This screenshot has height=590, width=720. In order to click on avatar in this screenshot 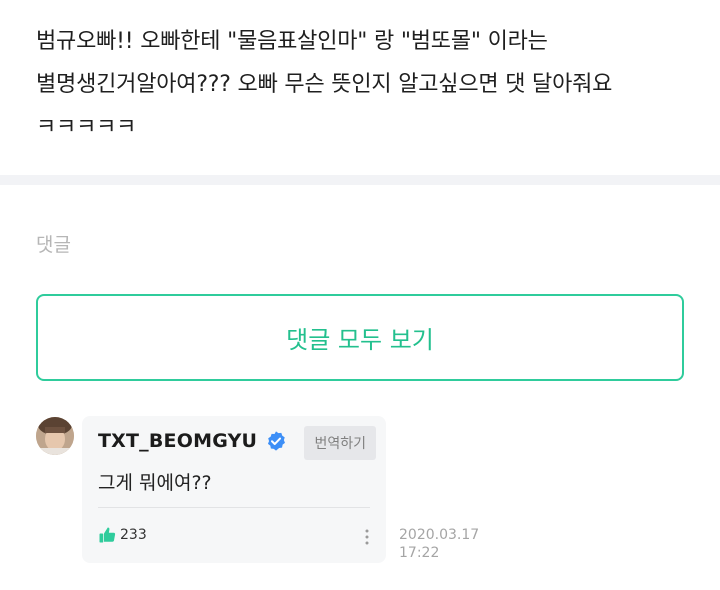, I will do `click(55, 436)`.